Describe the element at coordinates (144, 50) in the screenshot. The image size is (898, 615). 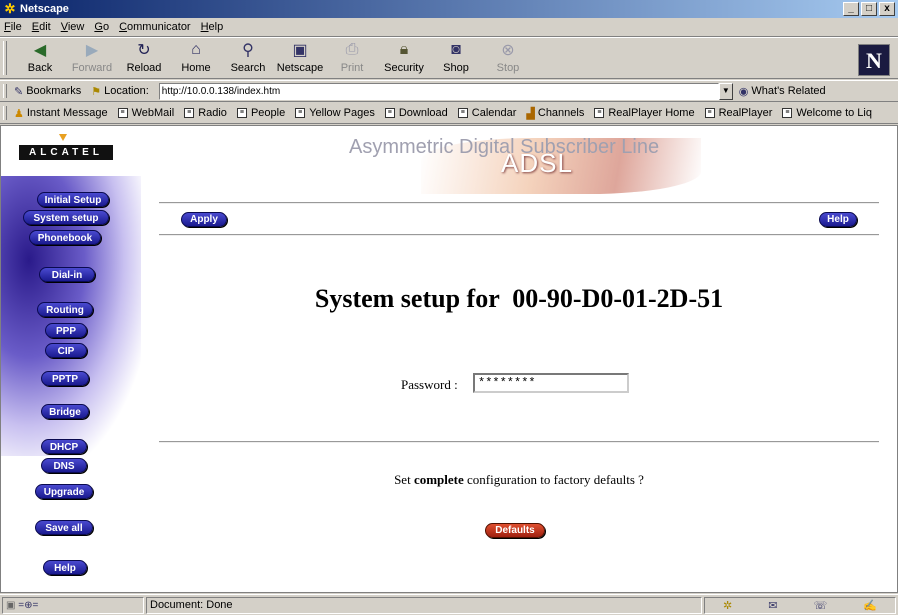
I see `reload-icon: ↻` at that location.